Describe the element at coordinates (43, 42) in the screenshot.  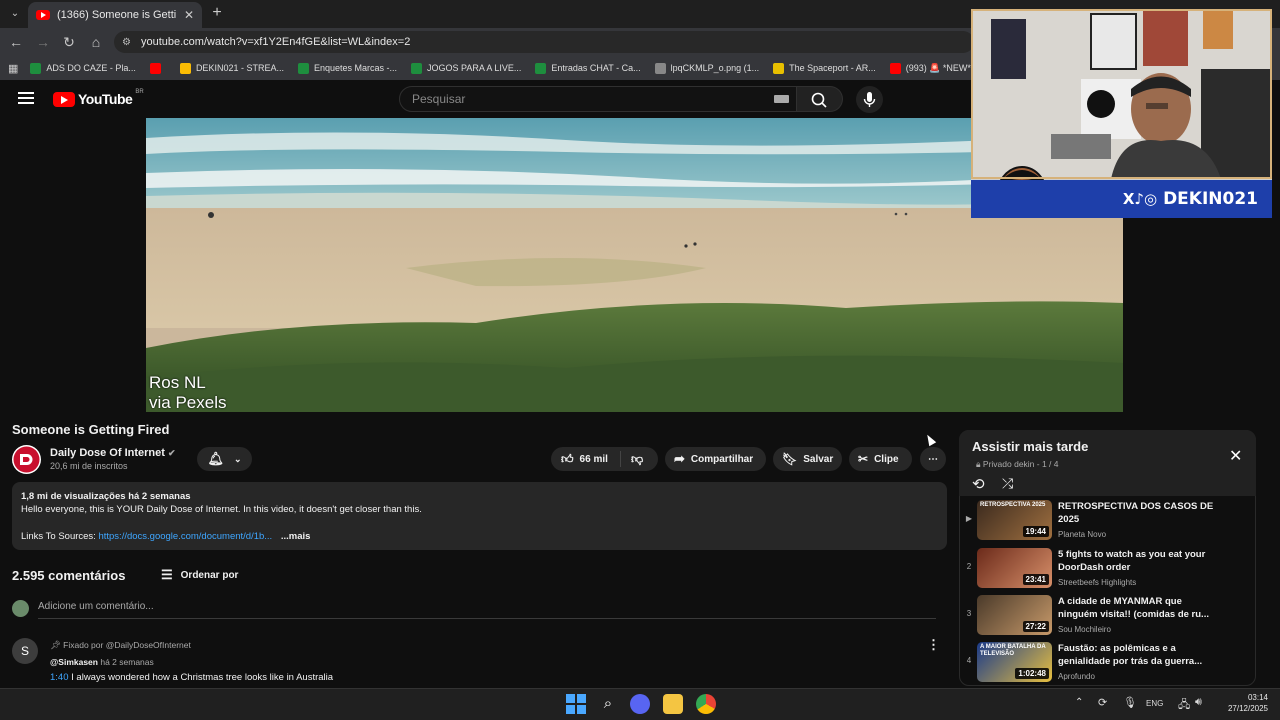
I see `forward-icon: →` at that location.